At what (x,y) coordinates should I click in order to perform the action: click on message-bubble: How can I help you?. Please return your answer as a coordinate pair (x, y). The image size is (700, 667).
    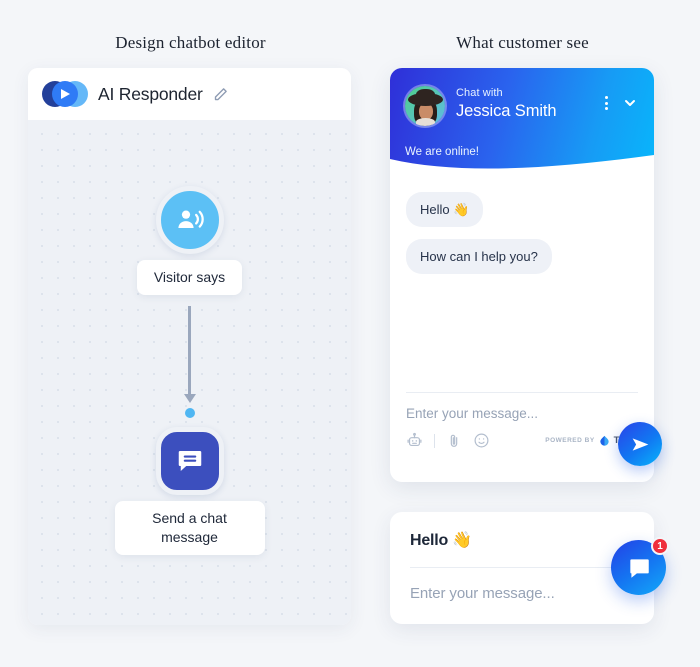
    Looking at the image, I should click on (479, 256).